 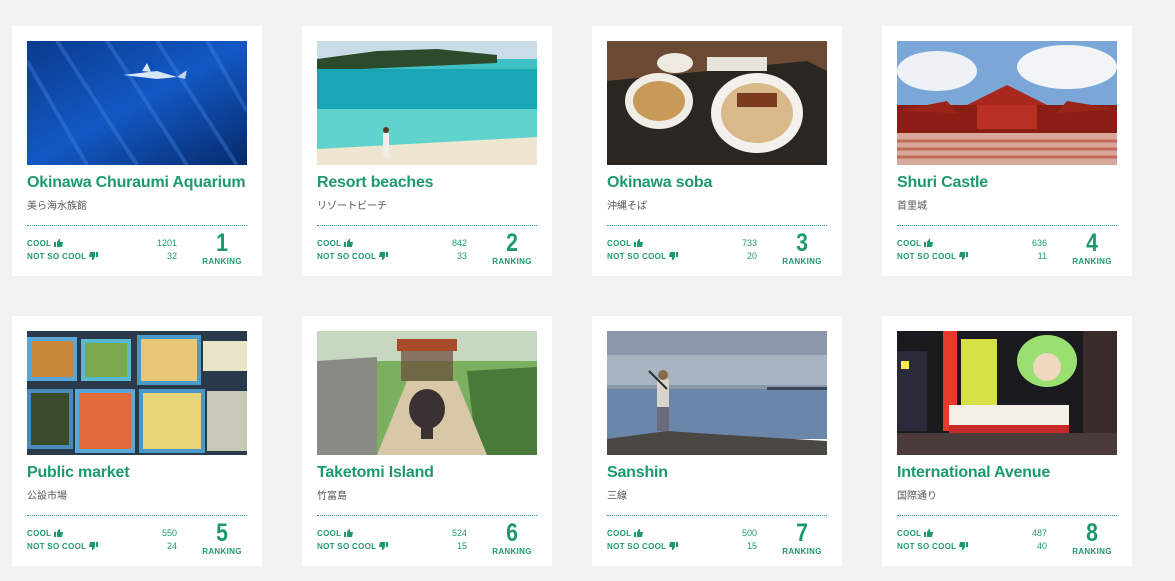 I want to click on spot-name: Okinawa Churaumi Aquarium, so click(x=139, y=183).